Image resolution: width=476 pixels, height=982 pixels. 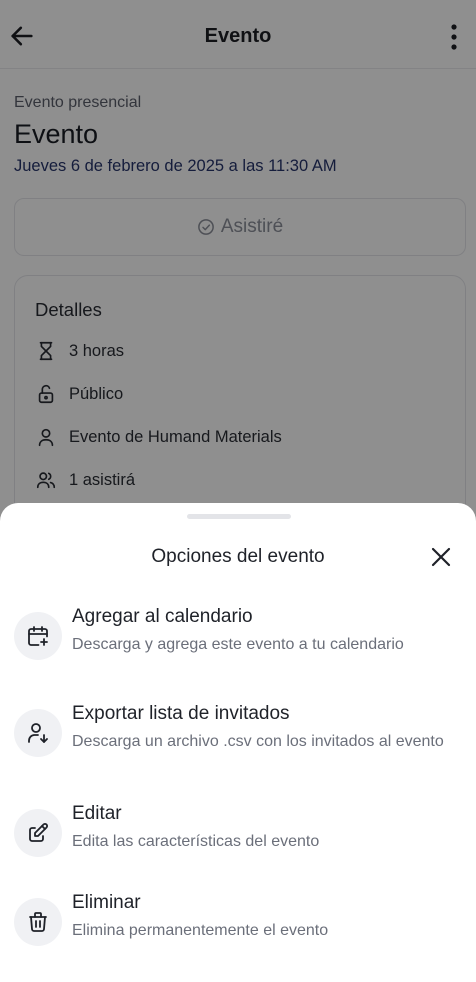 I want to click on close-icon, so click(x=441, y=557).